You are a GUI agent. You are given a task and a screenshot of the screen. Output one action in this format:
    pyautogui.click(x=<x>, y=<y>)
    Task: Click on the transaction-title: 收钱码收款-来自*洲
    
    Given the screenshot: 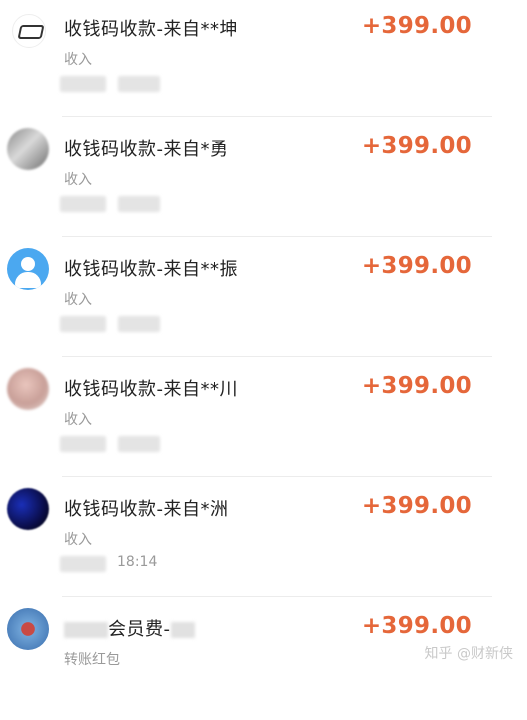 What is the action you would take?
    pyautogui.click(x=146, y=509)
    